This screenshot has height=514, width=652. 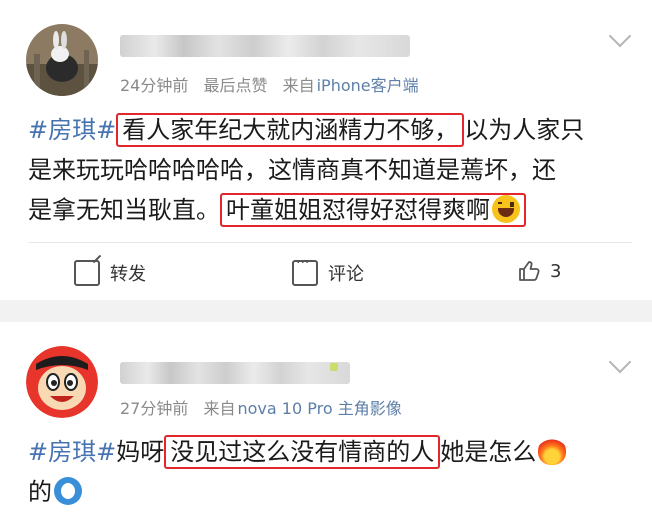 What do you see at coordinates (524, 130) in the screenshot?
I see `text-segment: 以为人家只` at bounding box center [524, 130].